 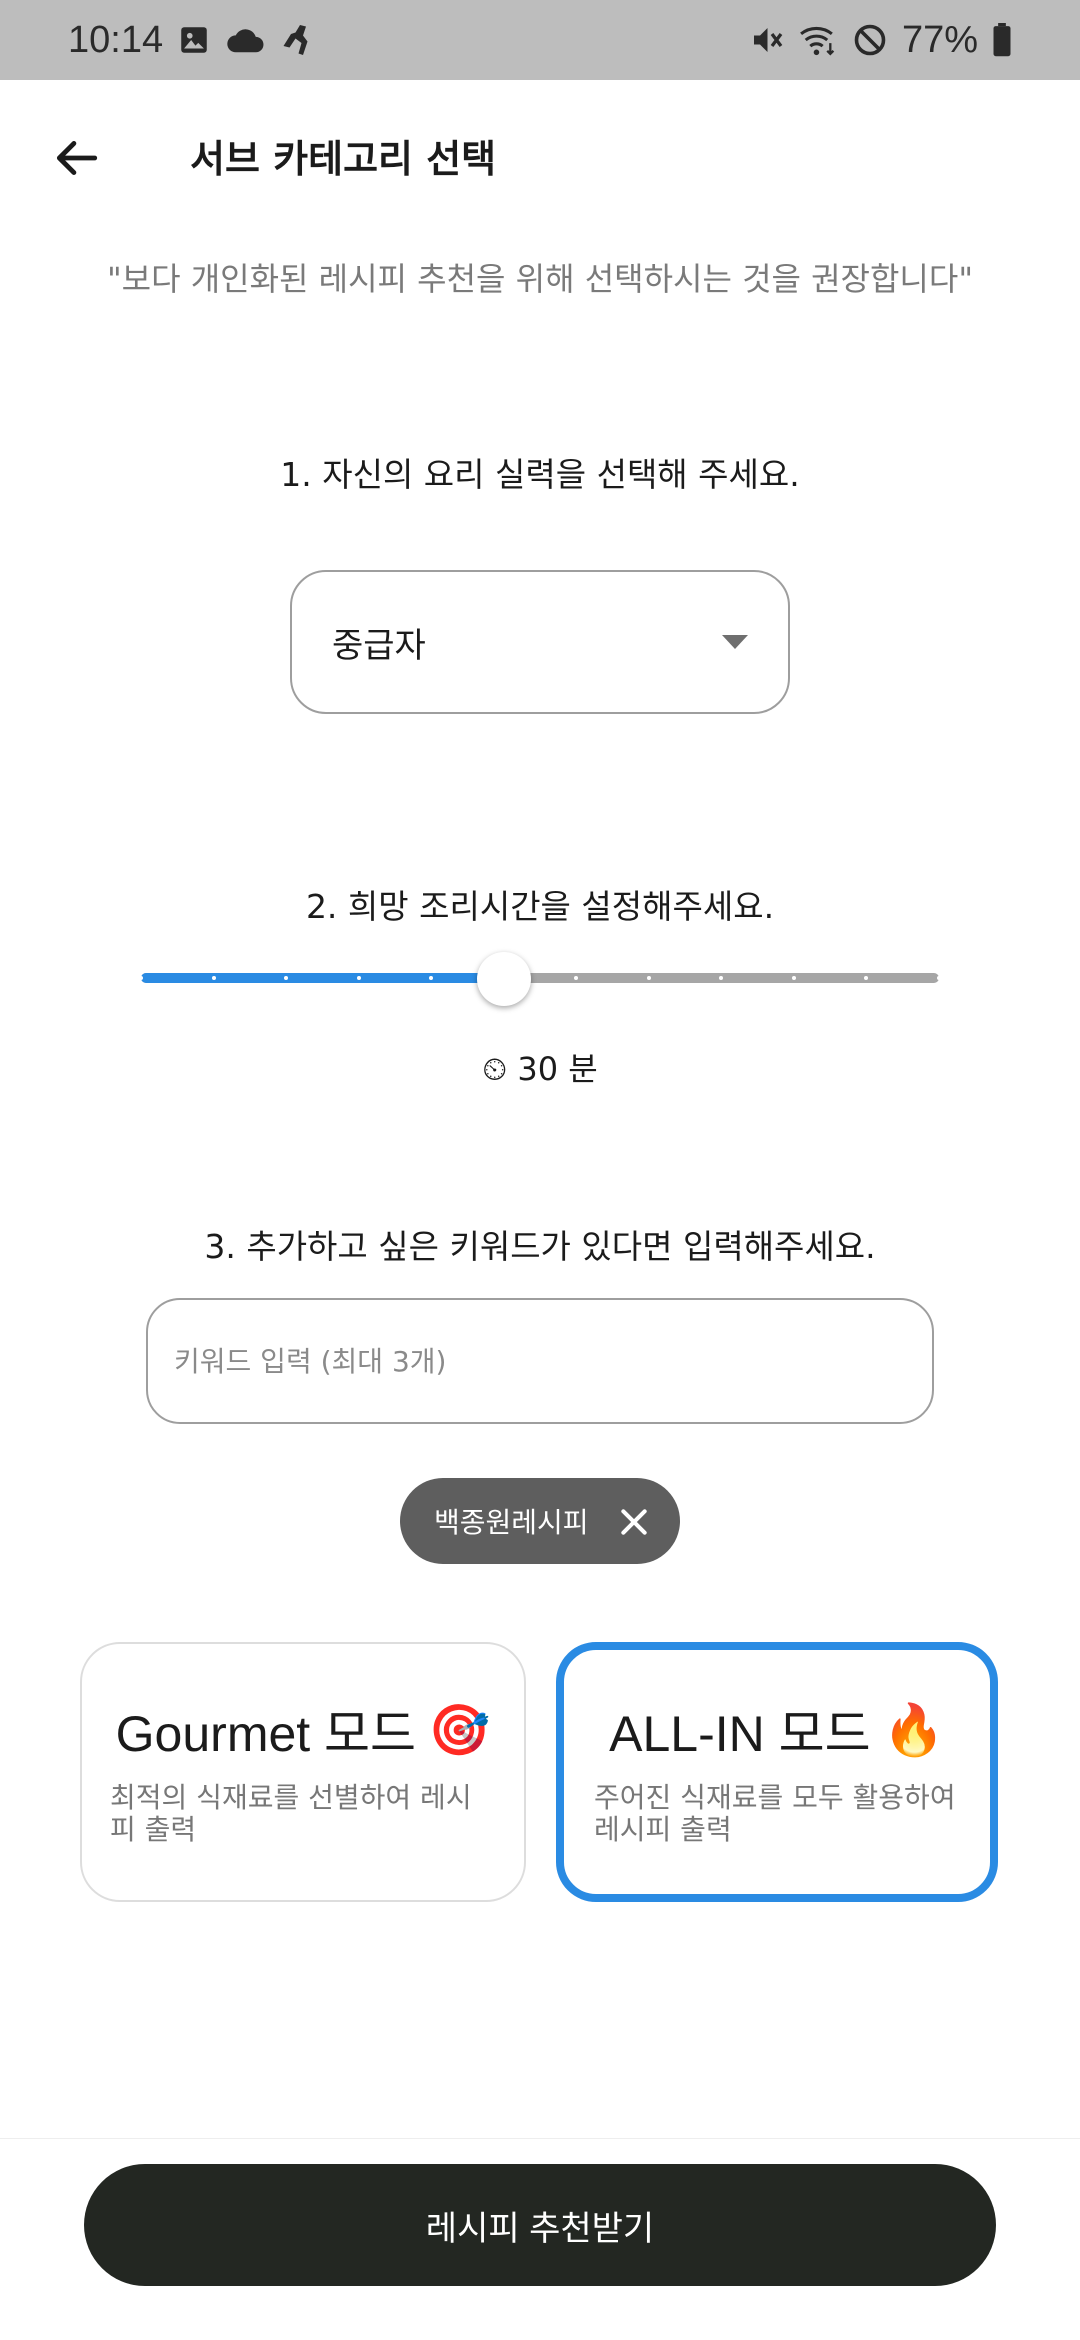 I want to click on page-title: 서브 카테고리 선택, so click(x=343, y=159).